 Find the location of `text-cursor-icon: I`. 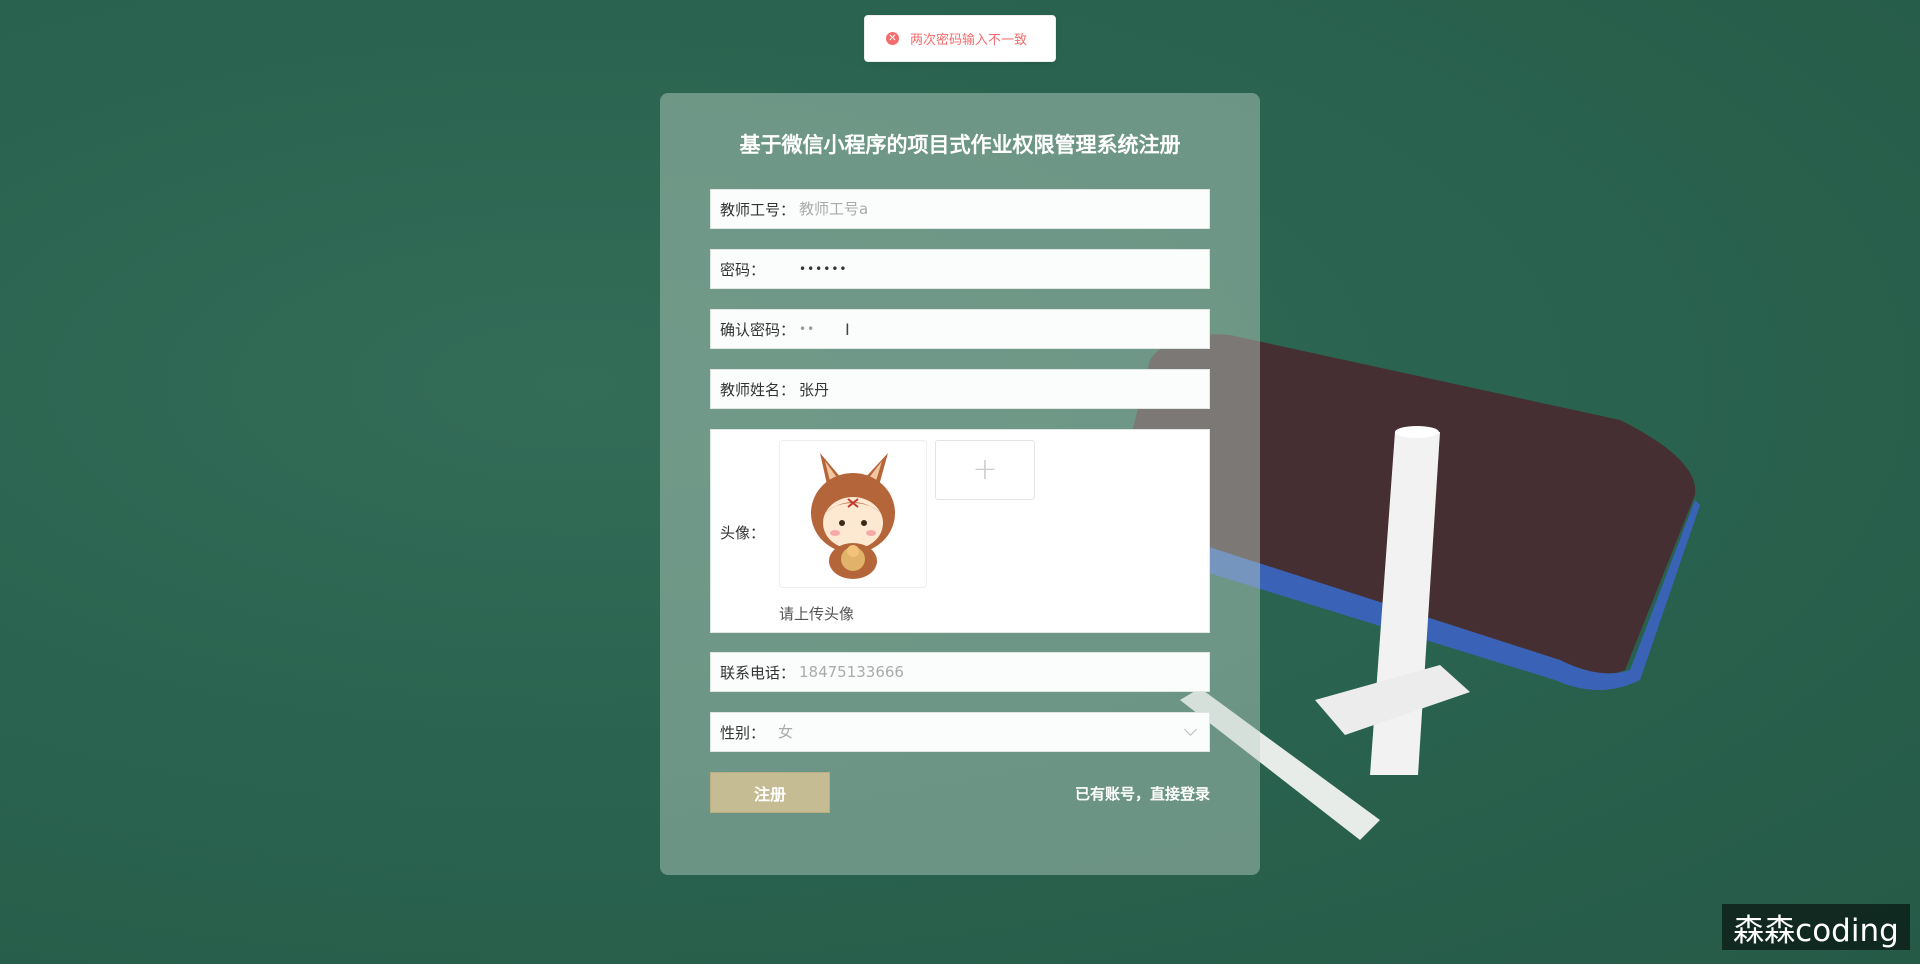

text-cursor-icon: I is located at coordinates (847, 329).